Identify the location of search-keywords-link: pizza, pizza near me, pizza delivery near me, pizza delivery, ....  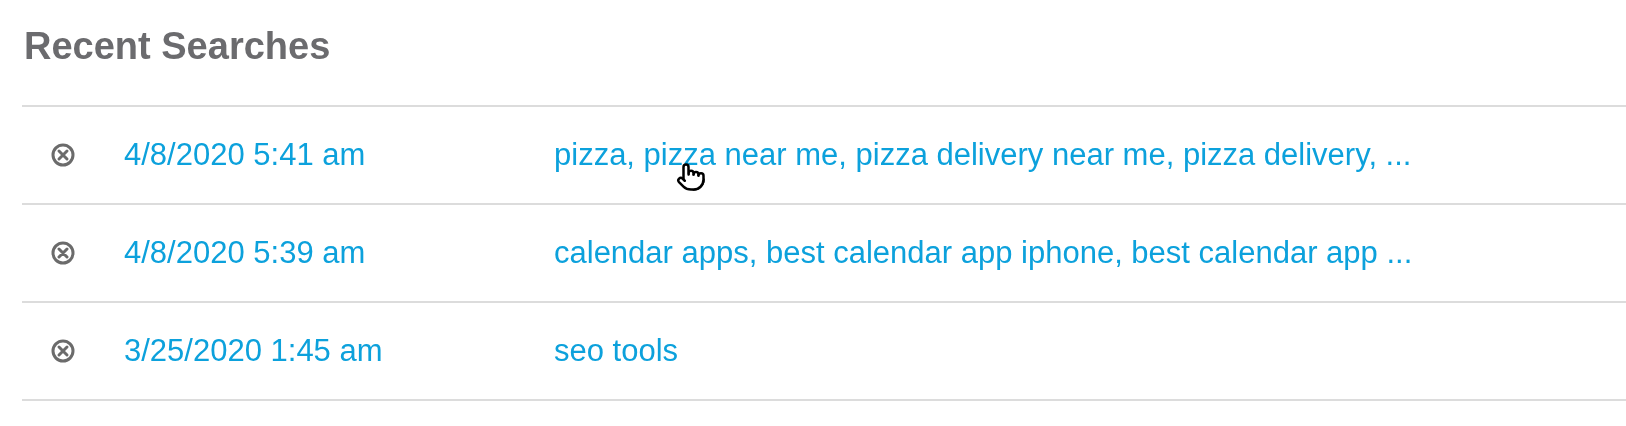
(983, 154).